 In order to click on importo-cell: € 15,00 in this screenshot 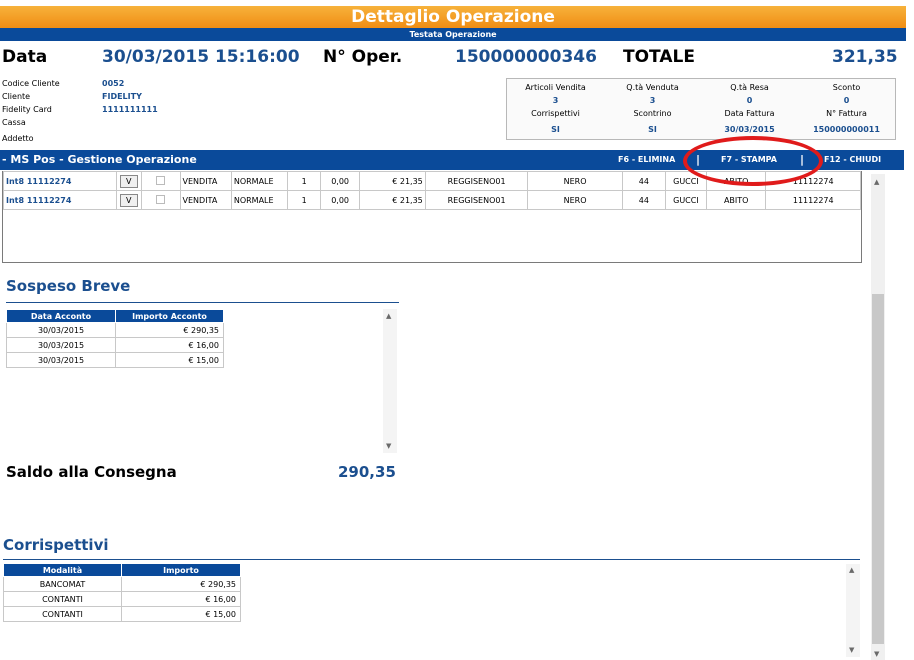, I will do `click(181, 614)`.